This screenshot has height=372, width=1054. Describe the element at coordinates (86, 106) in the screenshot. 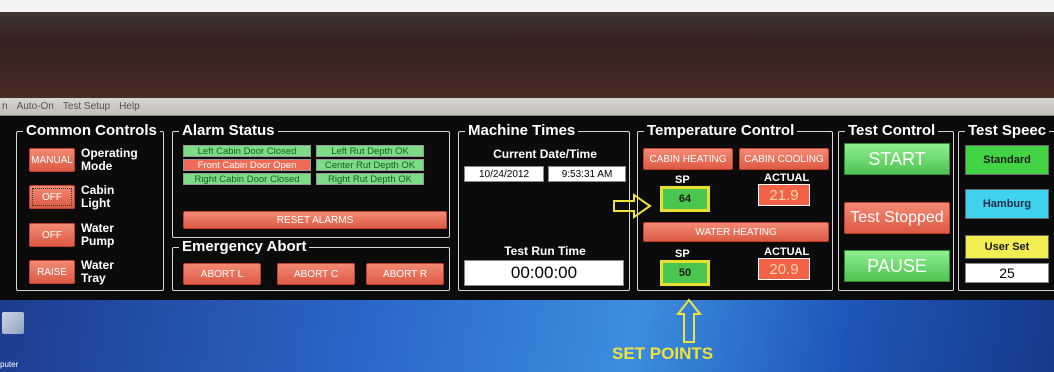

I see `menu-item-test-setup: Test Setup` at that location.